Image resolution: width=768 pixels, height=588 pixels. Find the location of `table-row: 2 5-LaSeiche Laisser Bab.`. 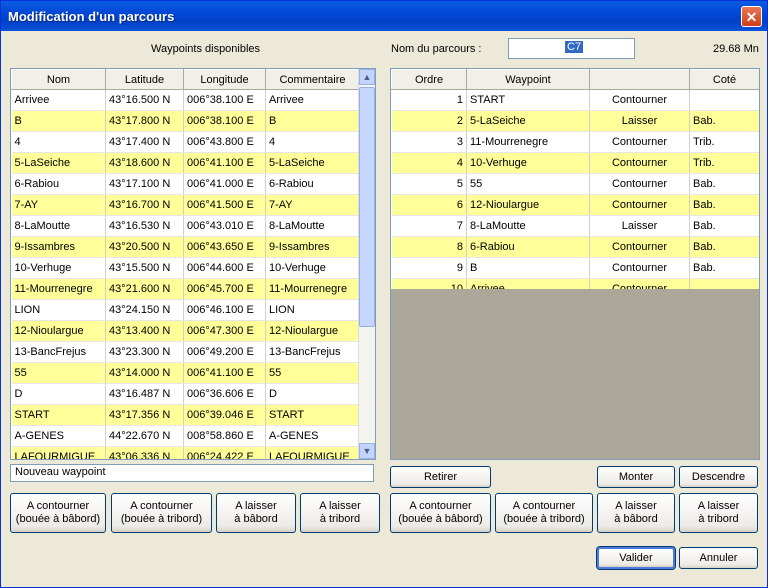

table-row: 2 5-LaSeiche Laisser Bab. is located at coordinates (575, 121).